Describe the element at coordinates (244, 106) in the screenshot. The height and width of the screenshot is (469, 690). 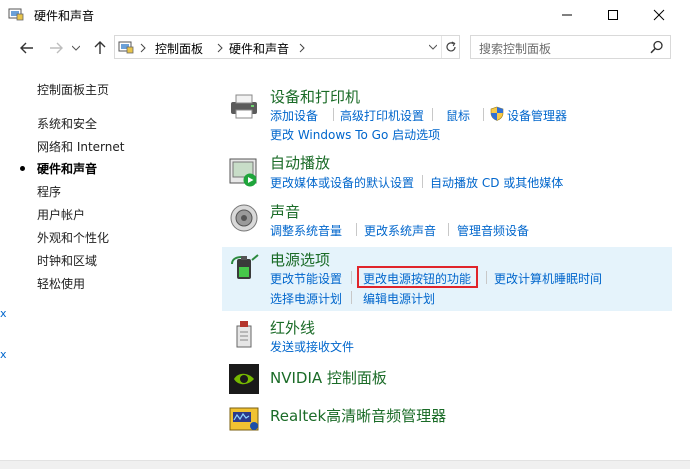
I see `printer-icon` at that location.